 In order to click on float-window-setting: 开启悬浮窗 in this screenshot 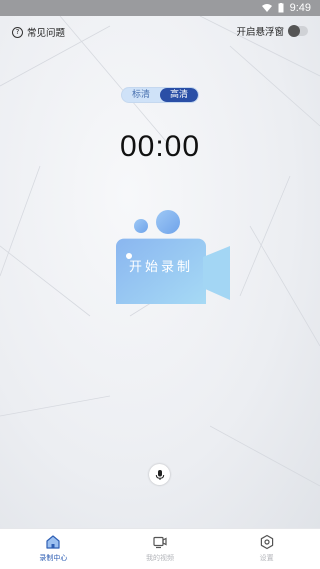, I will do `click(272, 31)`.